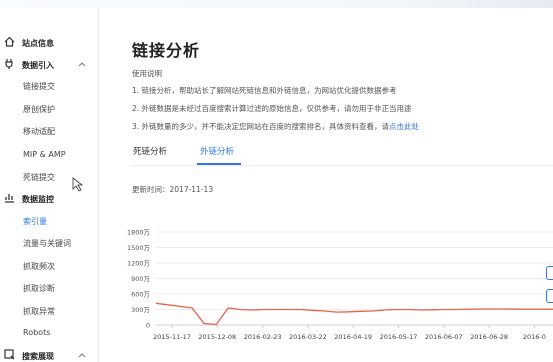 This screenshot has height=362, width=553. I want to click on sidebar-item-11: 抓取诊断, so click(49, 288).